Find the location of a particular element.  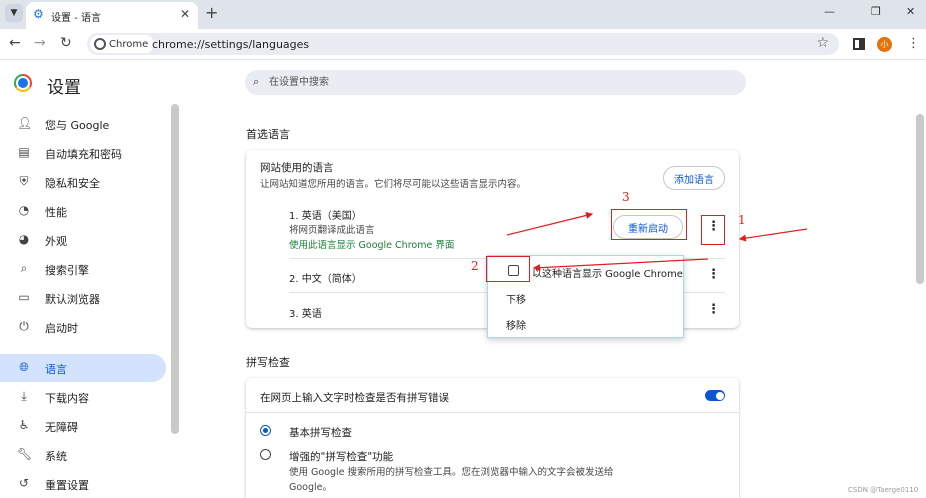

new-tab-button: + is located at coordinates (211, 12).